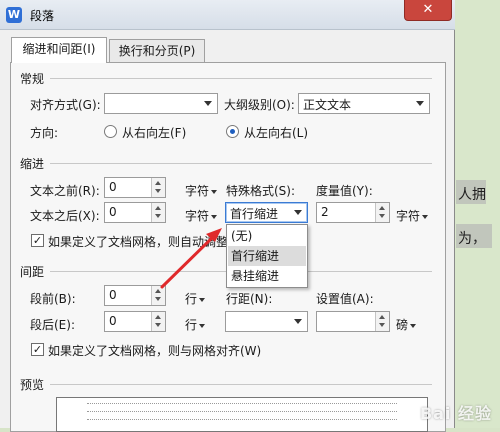  Describe the element at coordinates (191, 258) in the screenshot. I see `annotation-arrow` at that location.